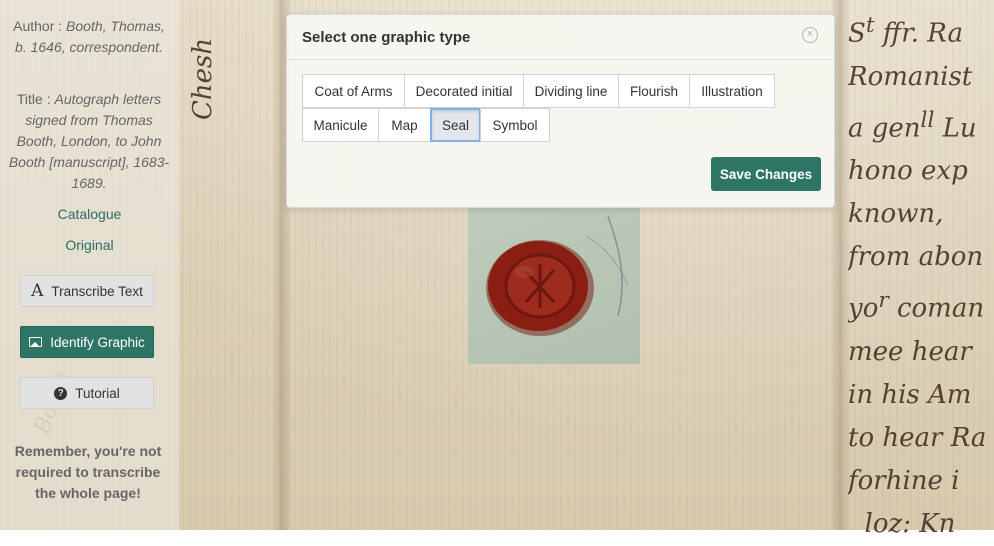  I want to click on close-circle-icon: ×, so click(810, 35).